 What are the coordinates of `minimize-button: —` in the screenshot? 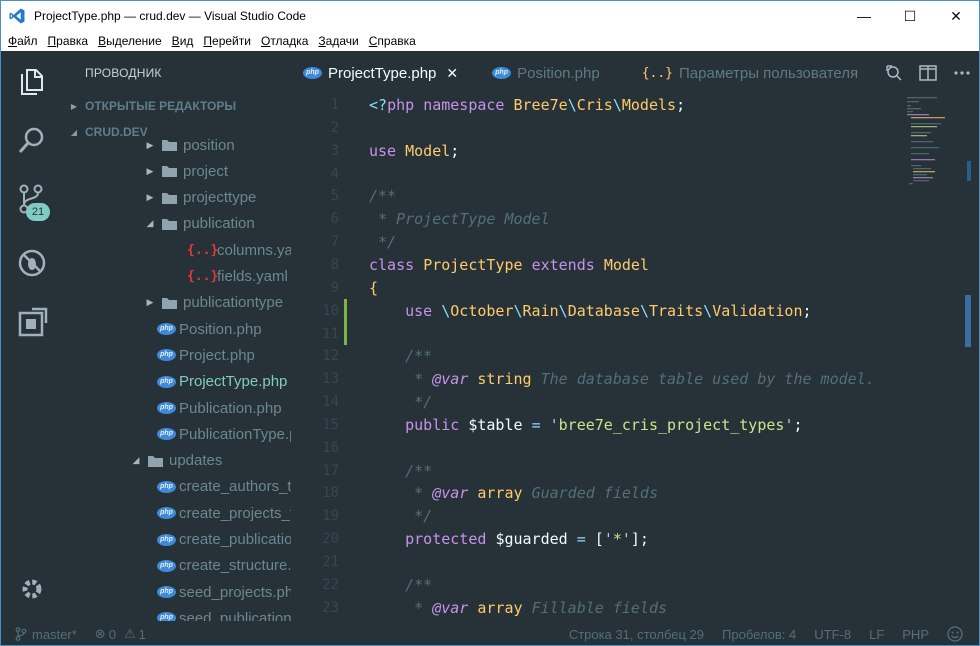 It's located at (864, 16).